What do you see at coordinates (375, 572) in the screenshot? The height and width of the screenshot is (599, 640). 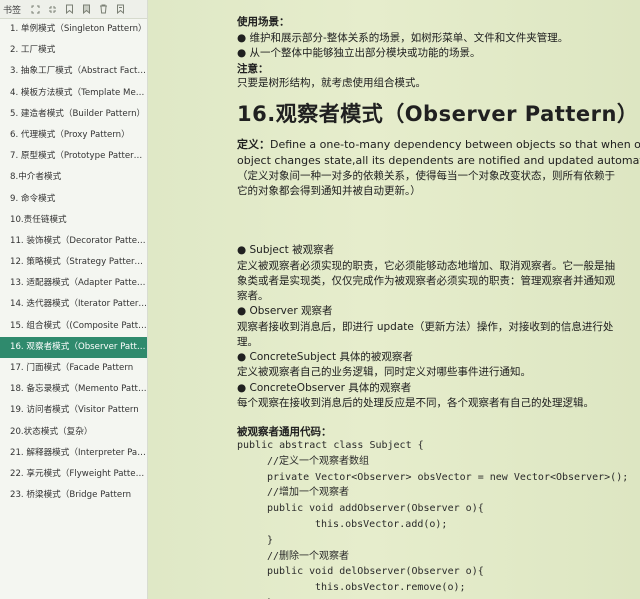 I see `code-line: public void delObserver(Observer o){` at bounding box center [375, 572].